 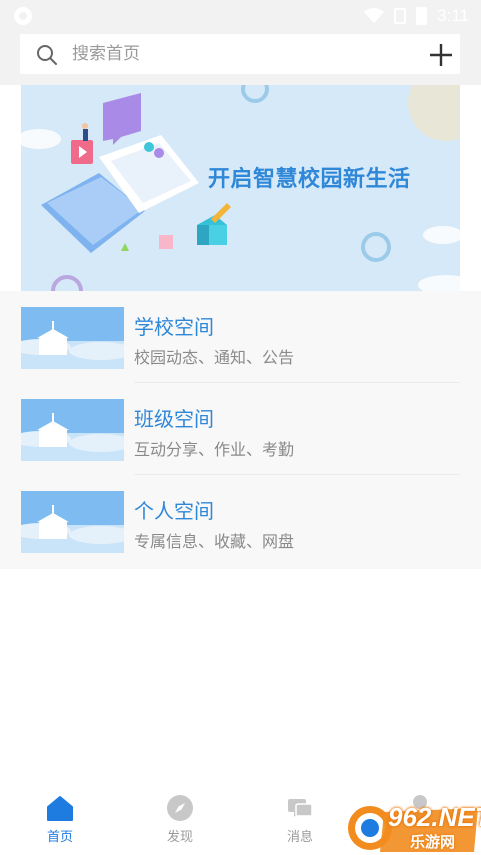 I want to click on list-item-class-space: 班级空间 互动分享、作业、考勤, so click(x=240, y=429).